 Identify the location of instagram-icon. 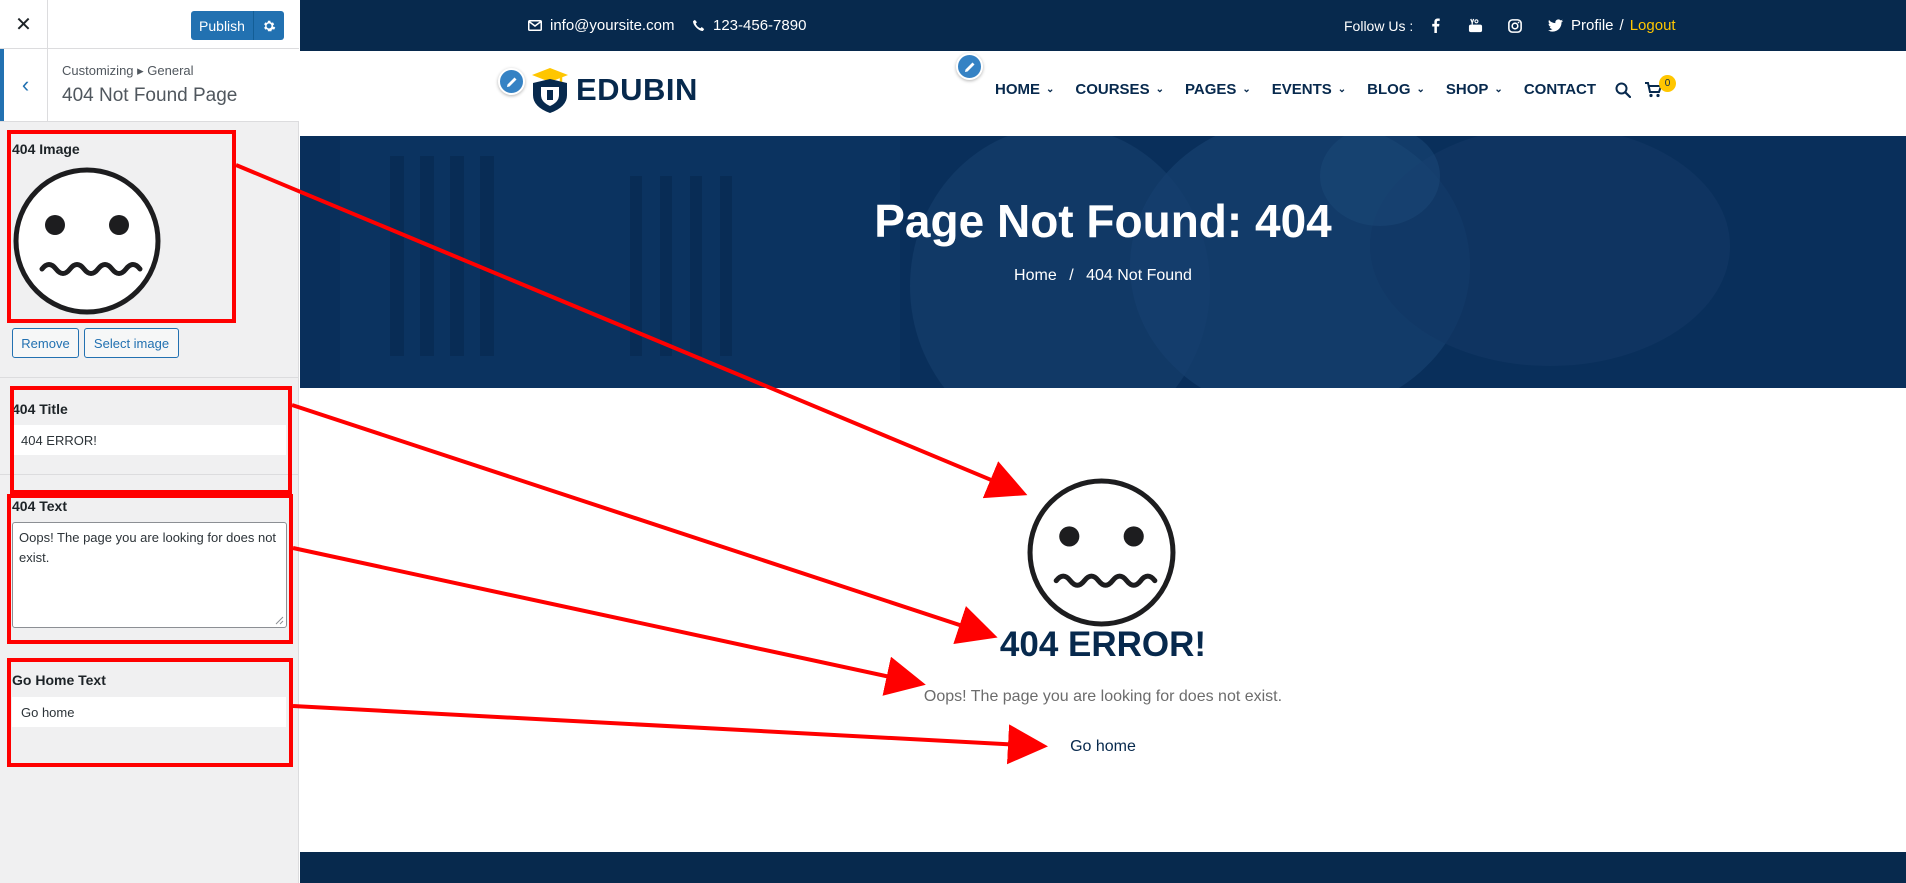
(1515, 26).